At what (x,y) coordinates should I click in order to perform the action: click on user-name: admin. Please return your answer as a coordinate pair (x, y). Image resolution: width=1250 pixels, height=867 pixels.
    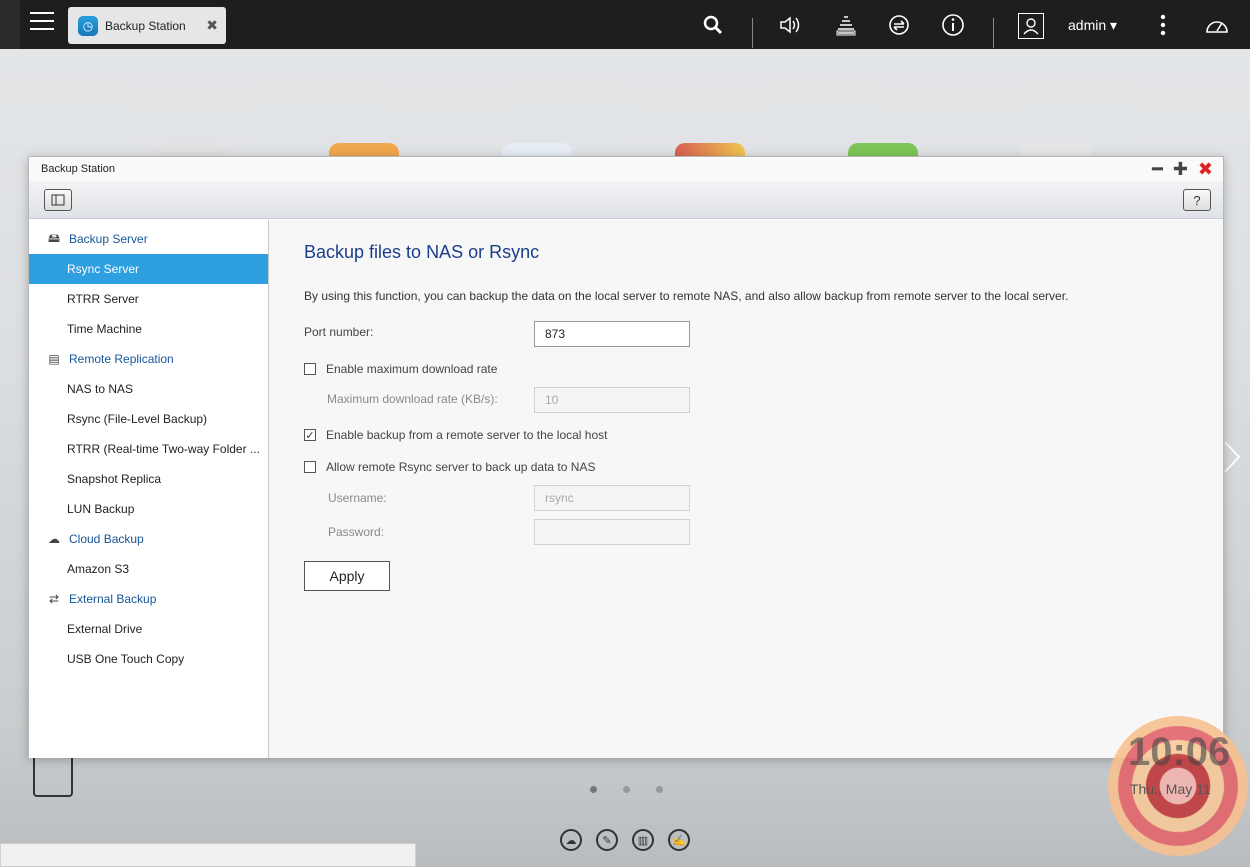
    Looking at the image, I should click on (1087, 25).